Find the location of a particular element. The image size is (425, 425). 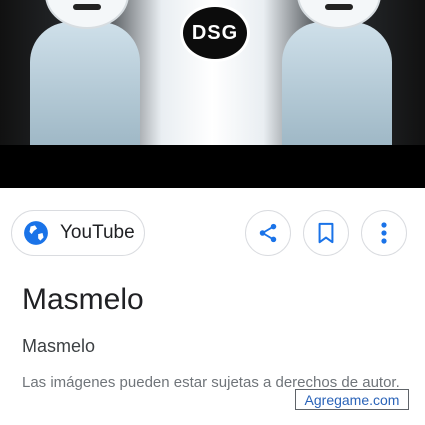

marshmello-figure-left is located at coordinates (85, 72).